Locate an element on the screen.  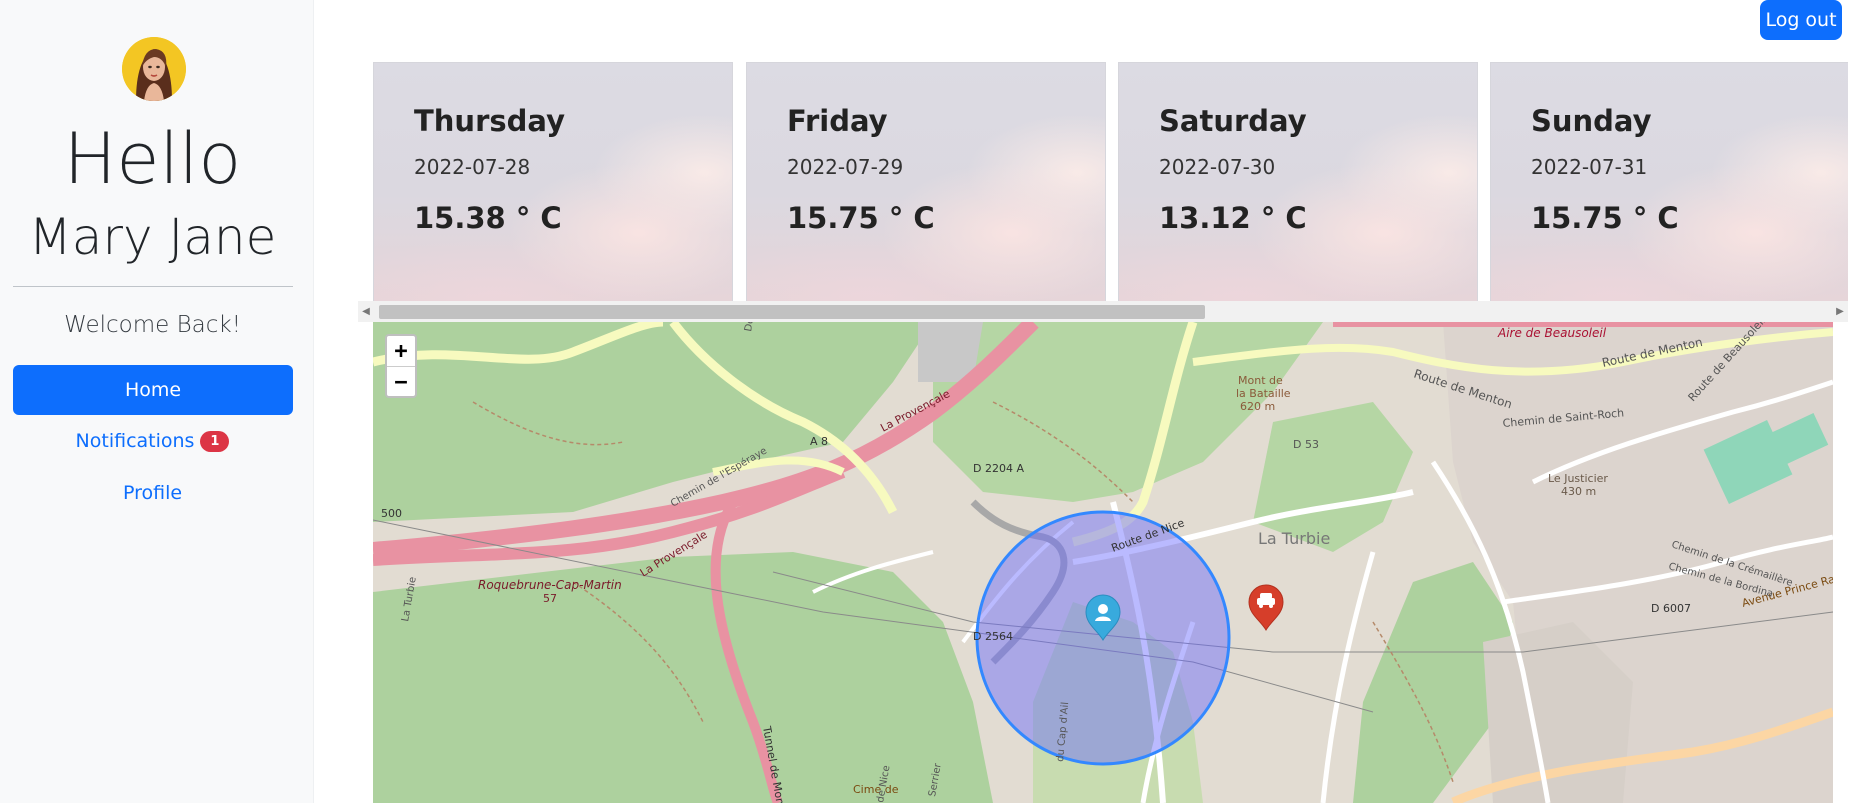
avatar is located at coordinates (154, 69).